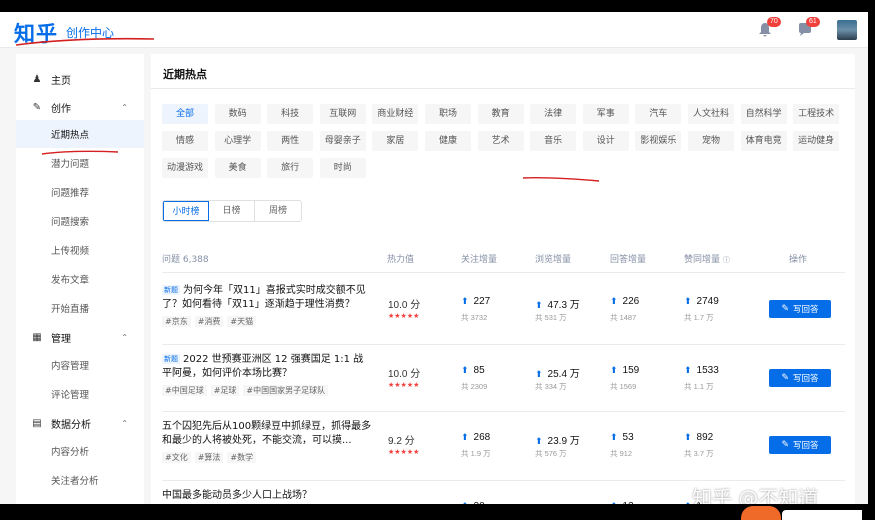 The image size is (875, 520). Describe the element at coordinates (551, 386) in the screenshot. I see `view-total: 共 334 万` at that location.